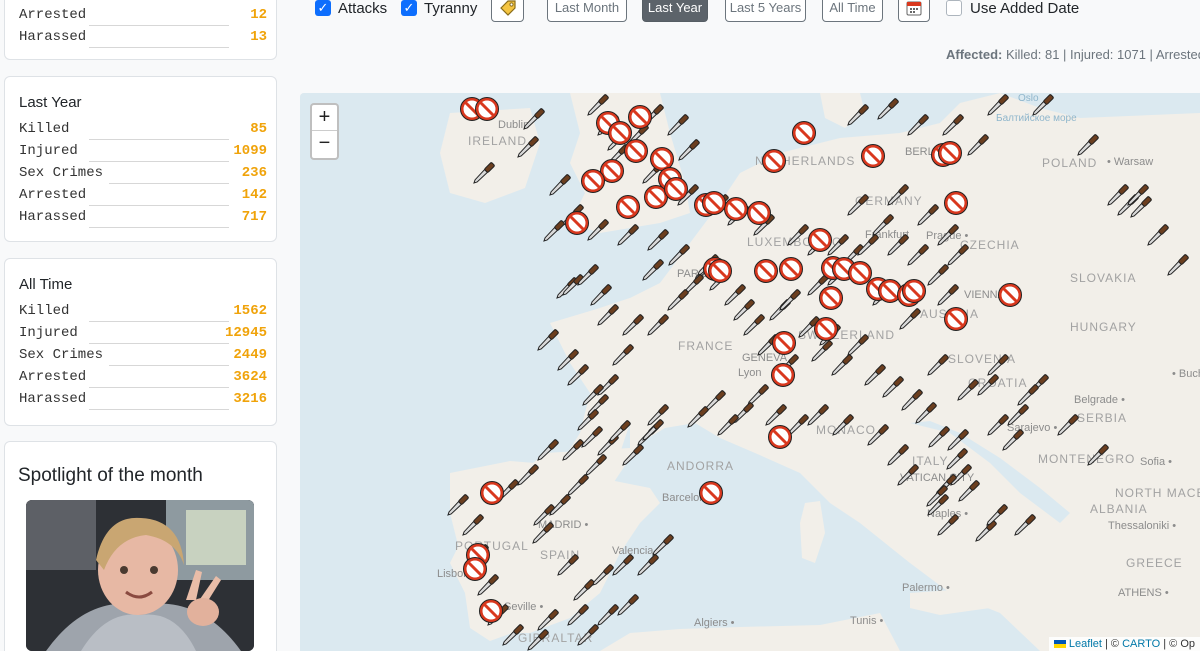 The height and width of the screenshot is (651, 1200). What do you see at coordinates (143, 218) in the screenshot?
I see `stat-row: Harassed 717` at bounding box center [143, 218].